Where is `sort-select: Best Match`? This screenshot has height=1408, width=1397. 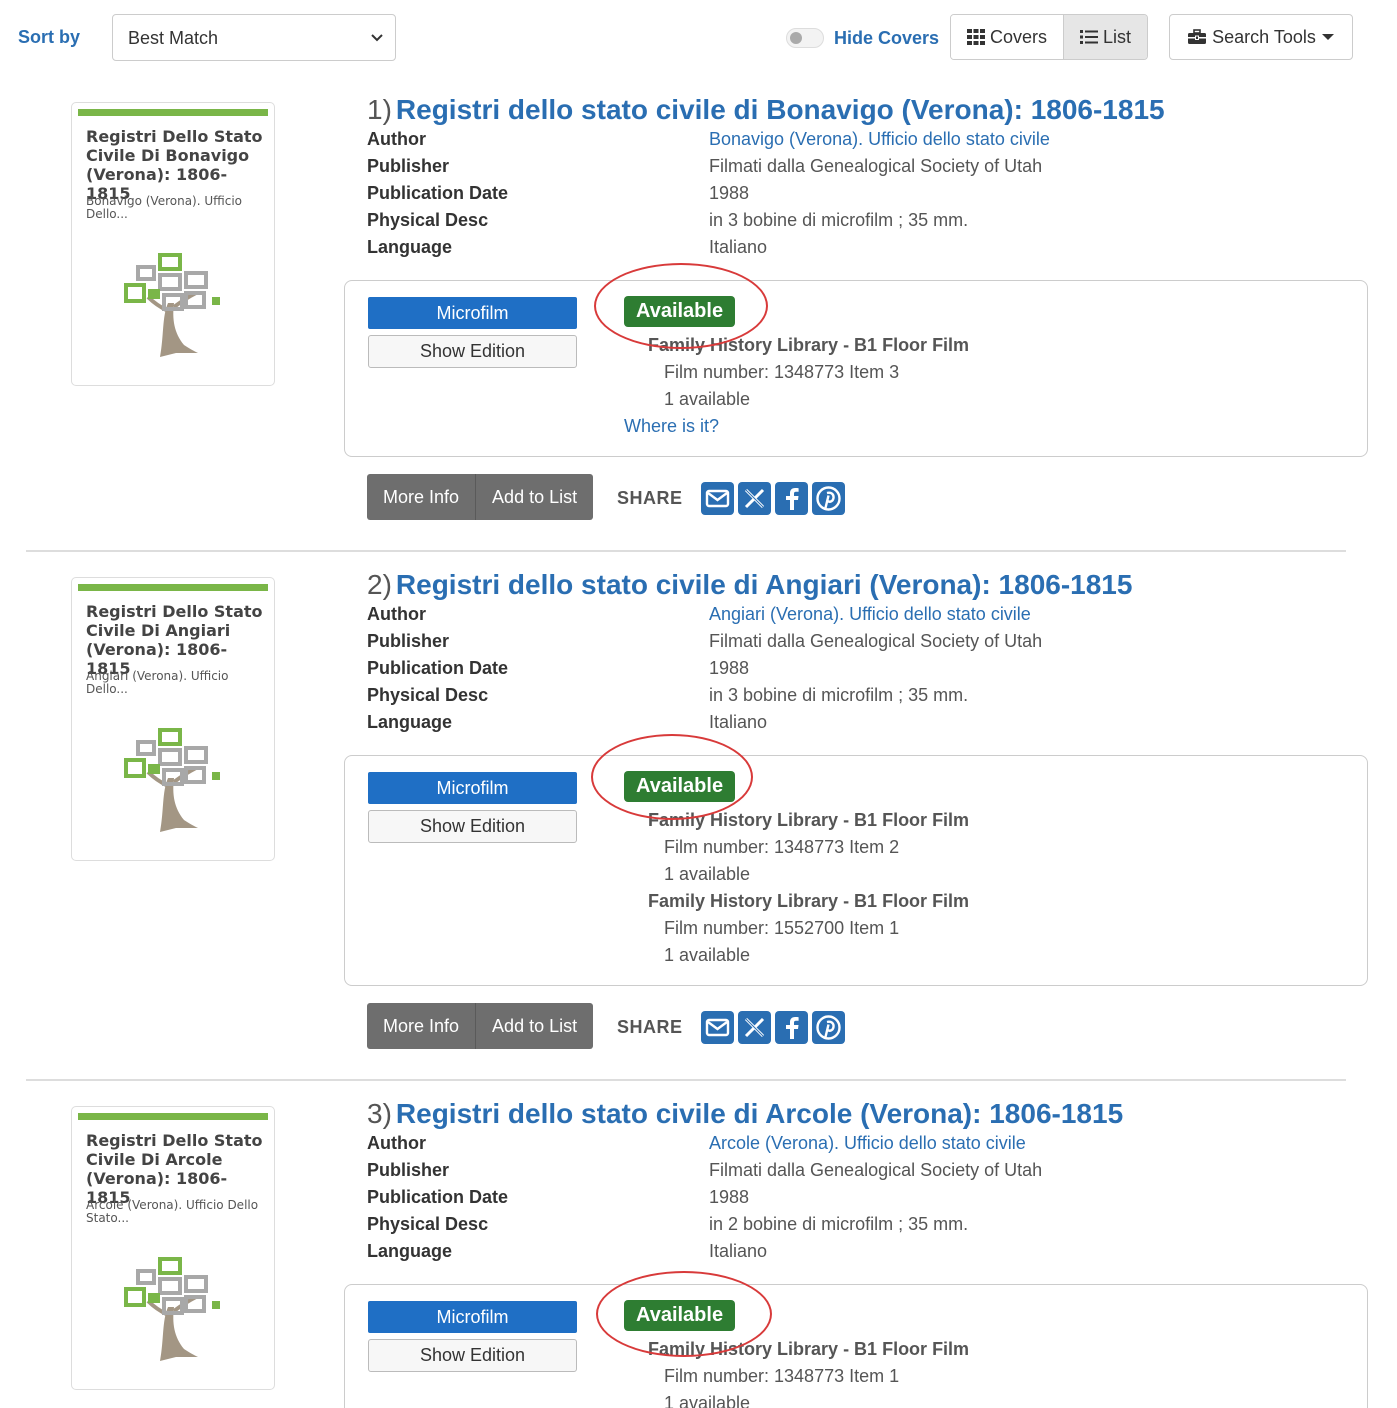 sort-select: Best Match is located at coordinates (254, 37).